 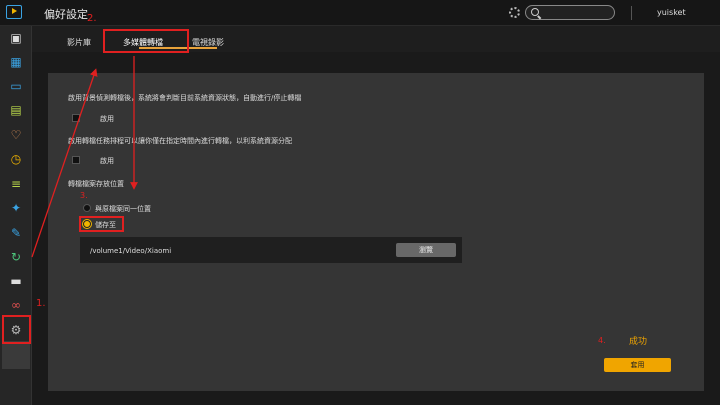 I want to click on annotation-step-4: 4., so click(x=602, y=340).